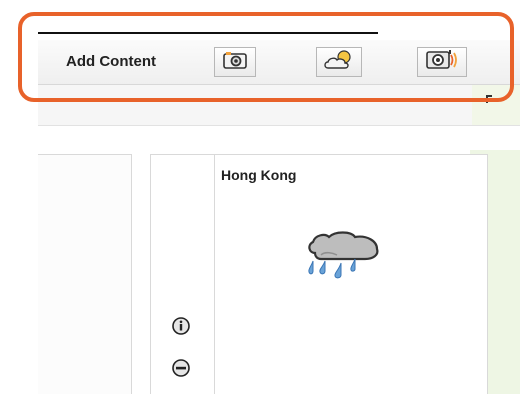 The width and height of the screenshot is (520, 394). I want to click on minus-circle-icon, so click(181, 368).